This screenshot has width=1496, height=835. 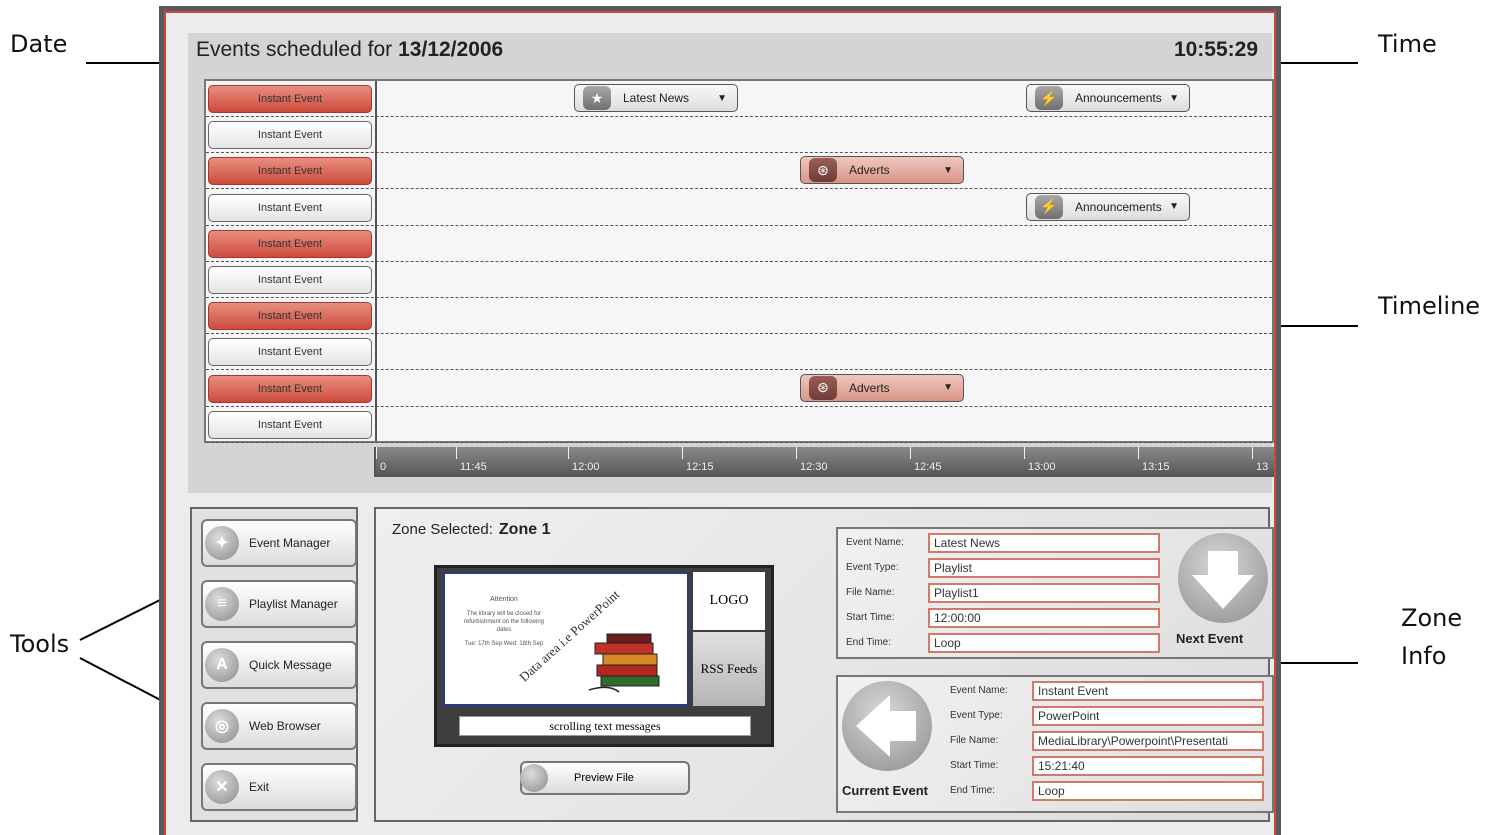 What do you see at coordinates (534, 778) in the screenshot?
I see `magnifier-icon` at bounding box center [534, 778].